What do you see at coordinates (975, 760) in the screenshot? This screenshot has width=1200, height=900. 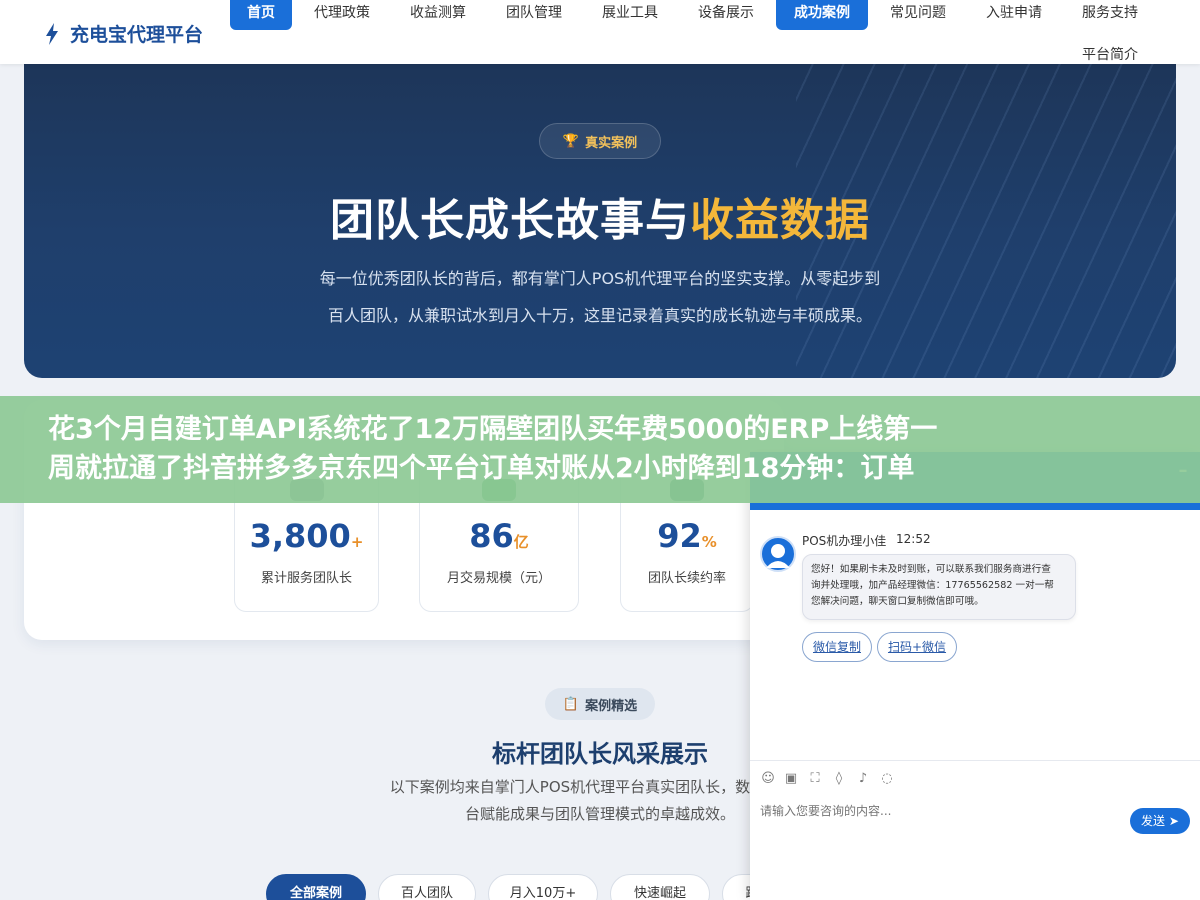 I see `divider` at bounding box center [975, 760].